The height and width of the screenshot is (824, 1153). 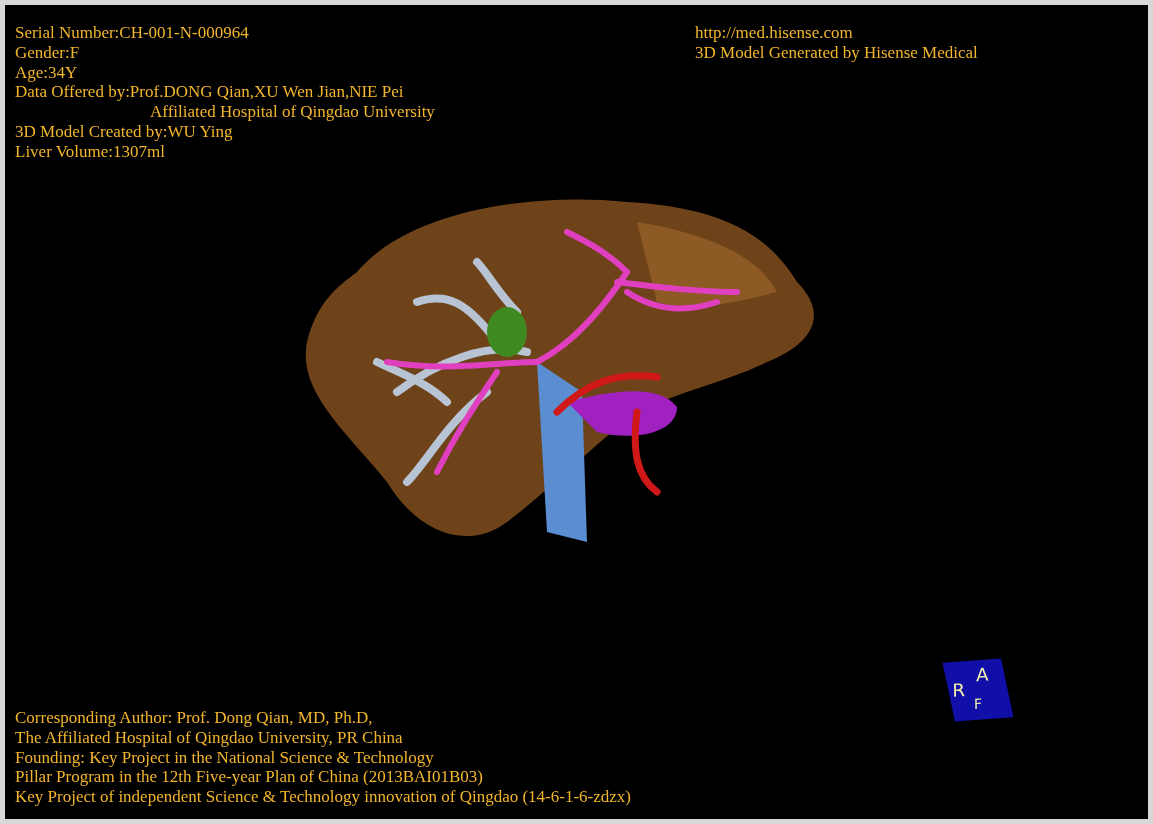 I want to click on footer-text: Founding: Key Project in the National Science & Technology, so click(x=225, y=757).